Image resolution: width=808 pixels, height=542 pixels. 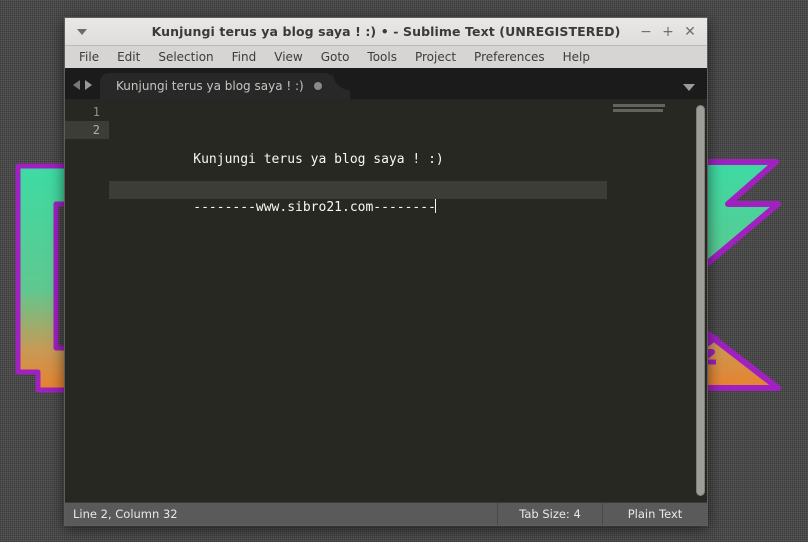 I want to click on triangle-right-icon, so click(x=88, y=85).